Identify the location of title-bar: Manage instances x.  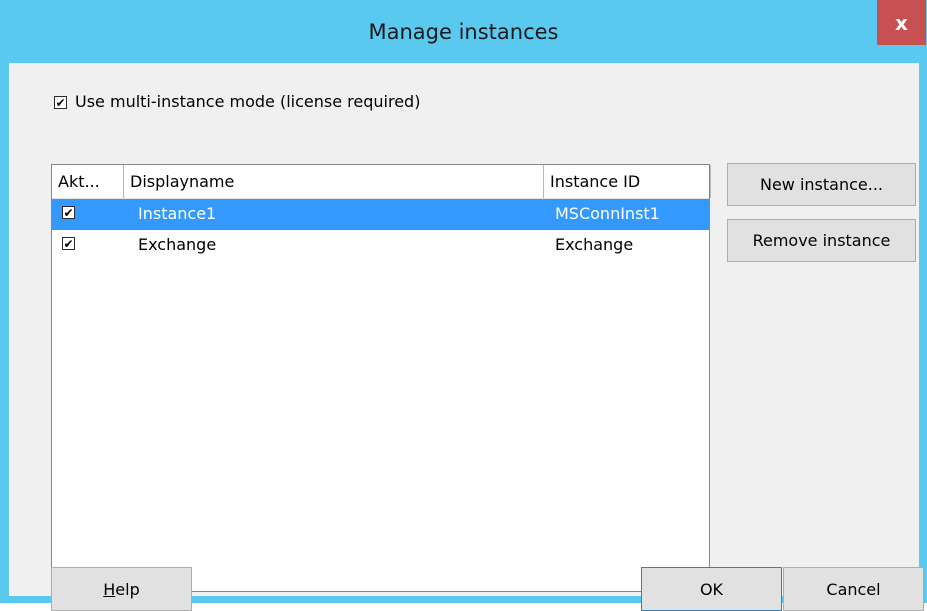
(463, 31).